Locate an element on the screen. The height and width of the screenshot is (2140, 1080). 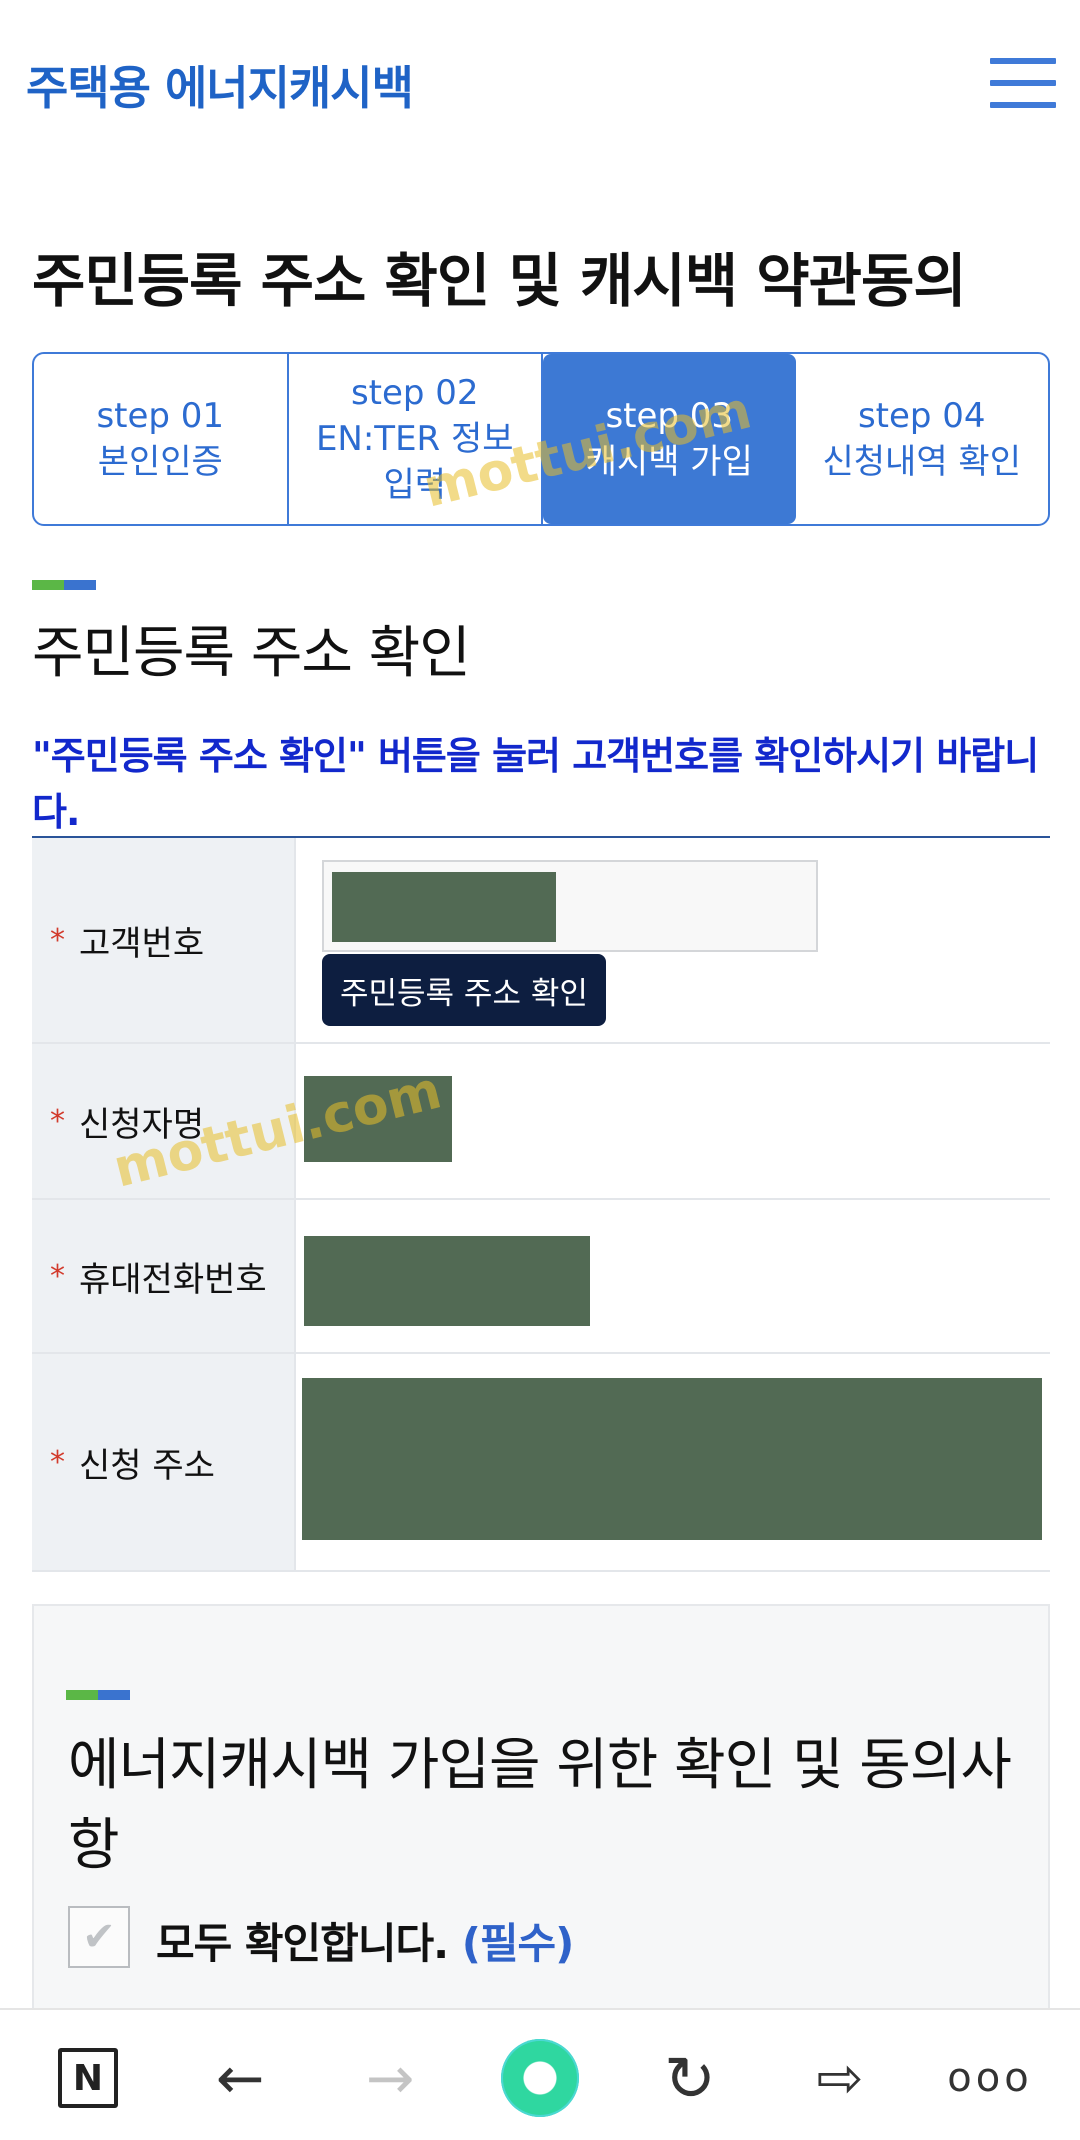
address-confirm-button: 주민등록 주소 확인 is located at coordinates (464, 990).